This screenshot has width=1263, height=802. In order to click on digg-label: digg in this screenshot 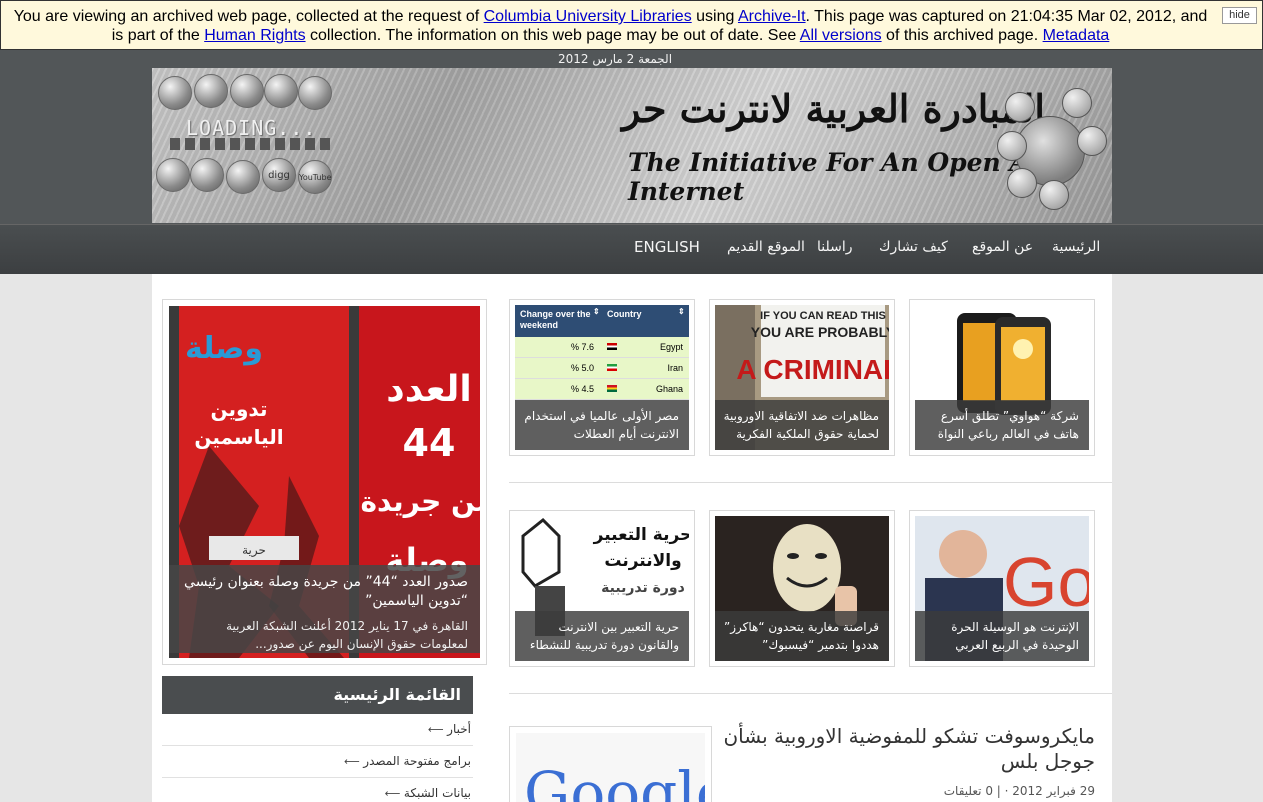, I will do `click(279, 175)`.